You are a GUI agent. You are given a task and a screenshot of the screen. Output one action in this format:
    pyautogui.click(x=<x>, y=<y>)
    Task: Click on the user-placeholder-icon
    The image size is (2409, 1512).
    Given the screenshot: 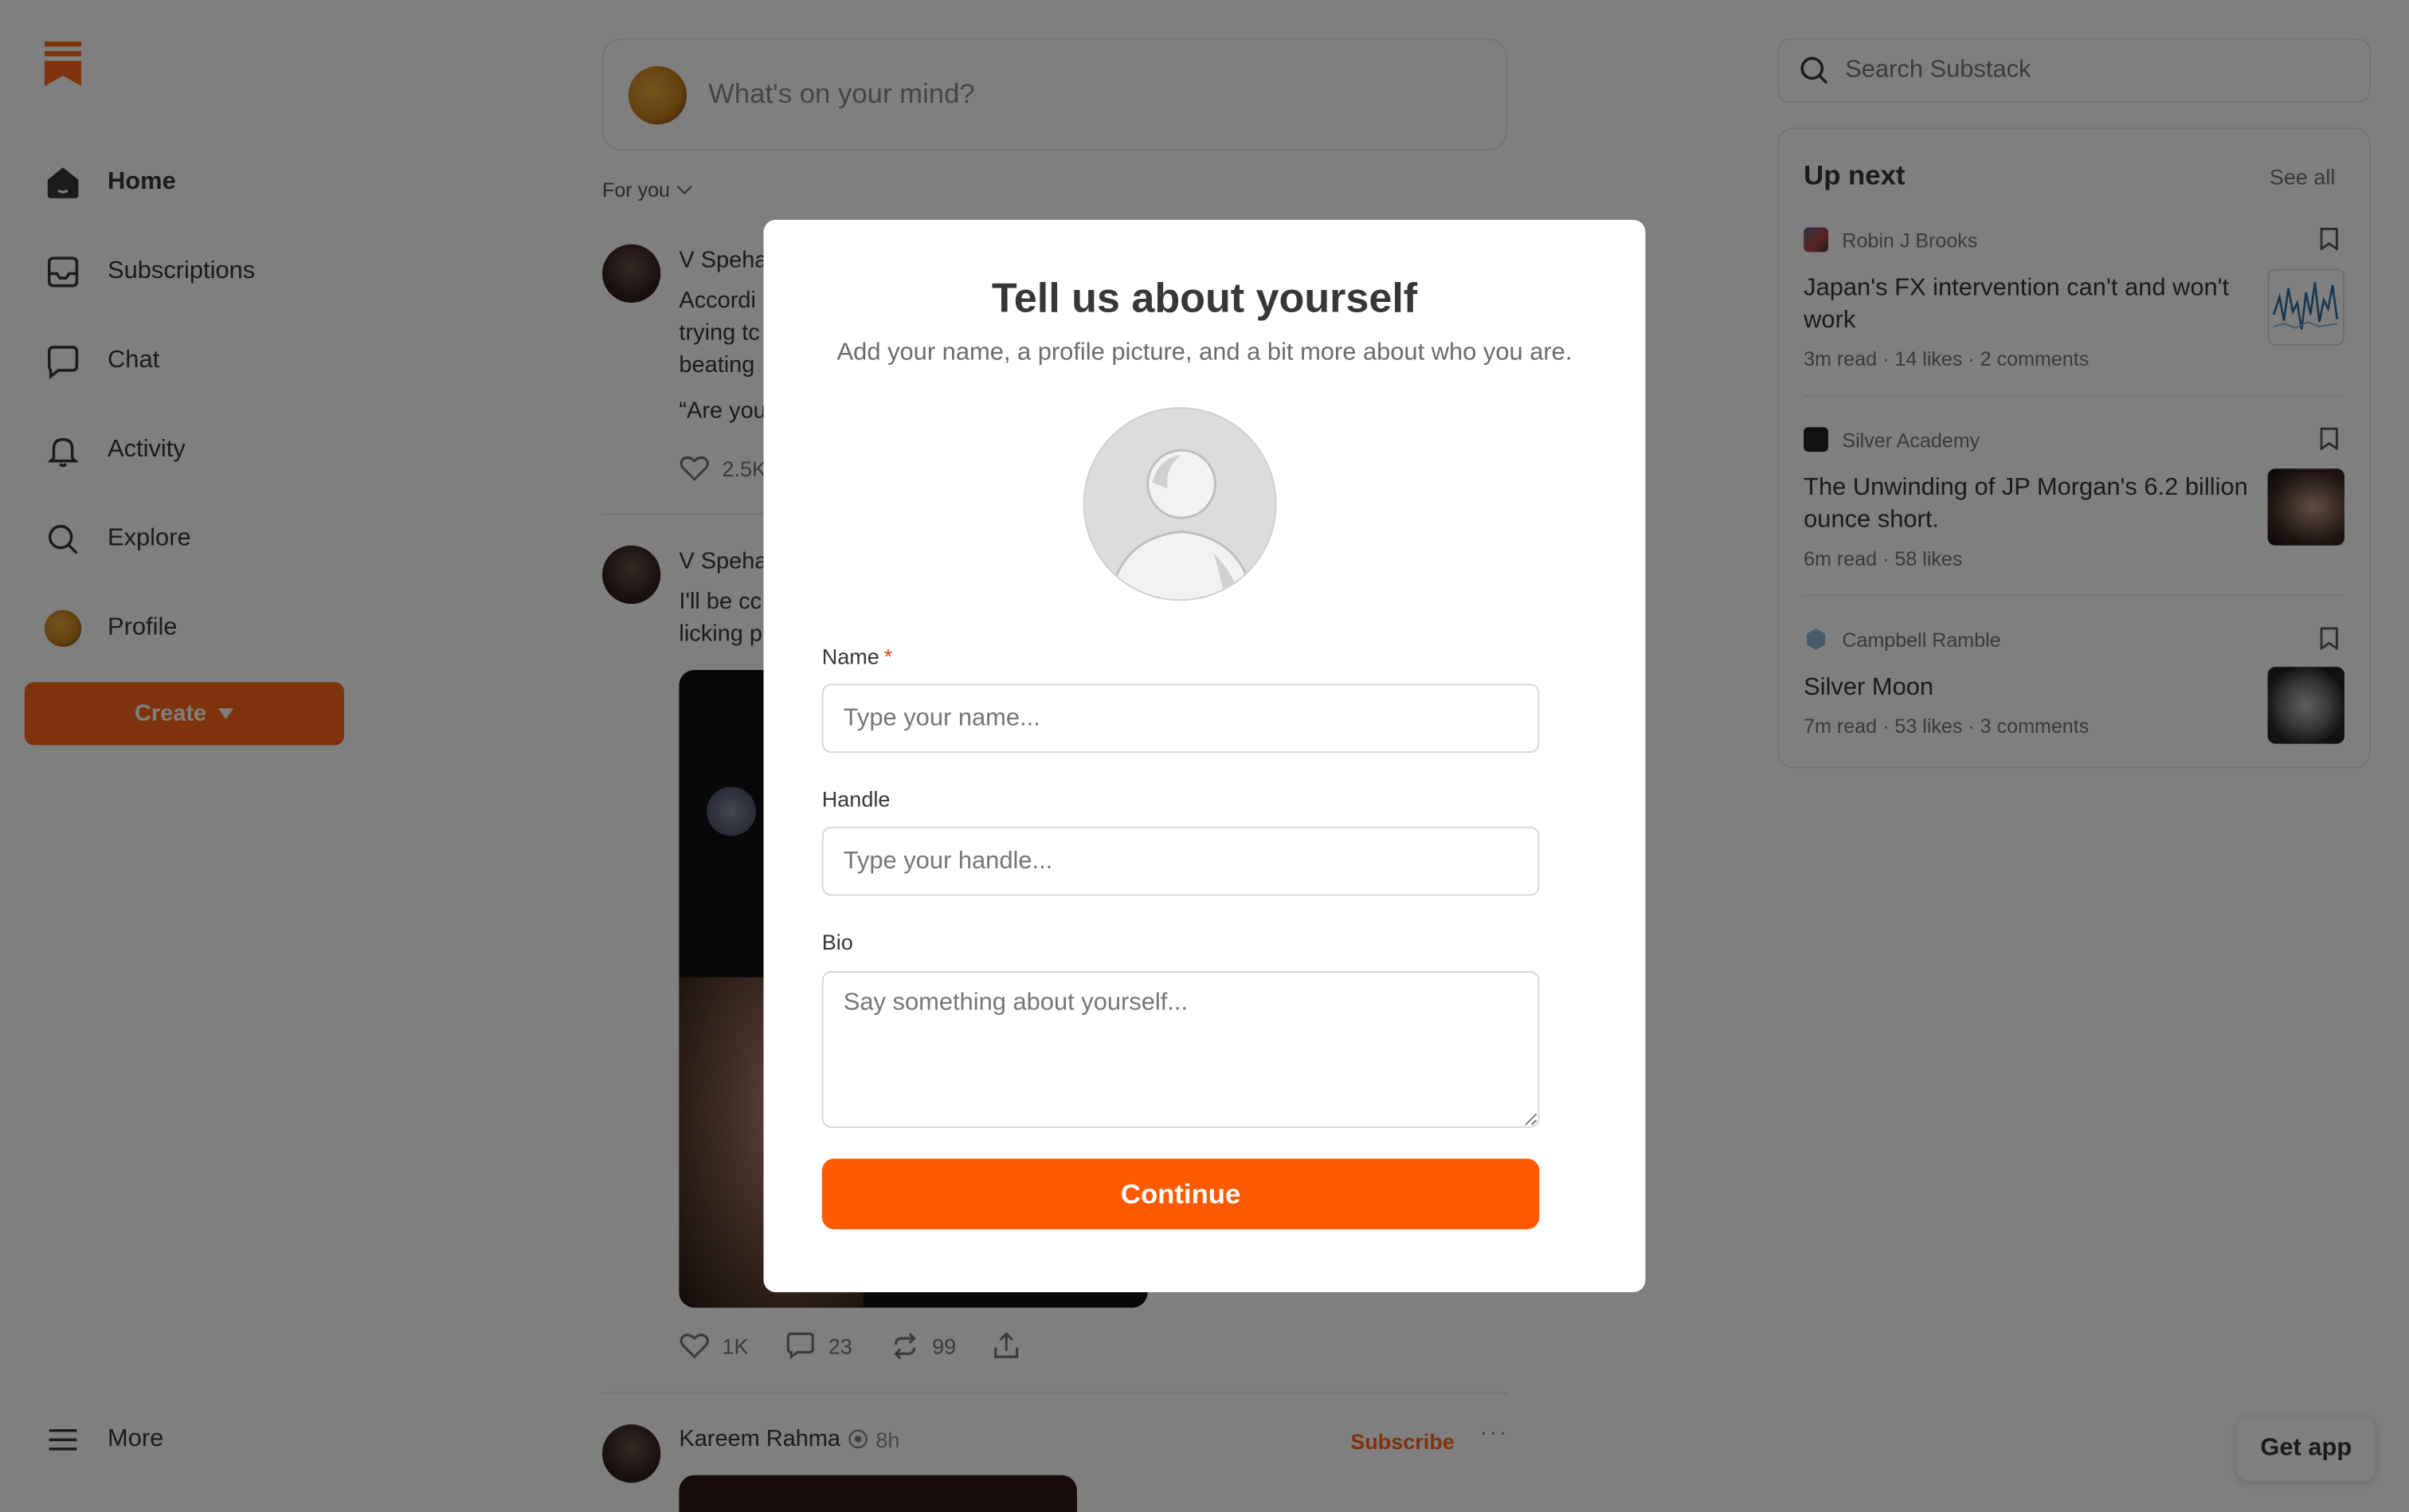 What is the action you would take?
    pyautogui.click(x=1181, y=524)
    